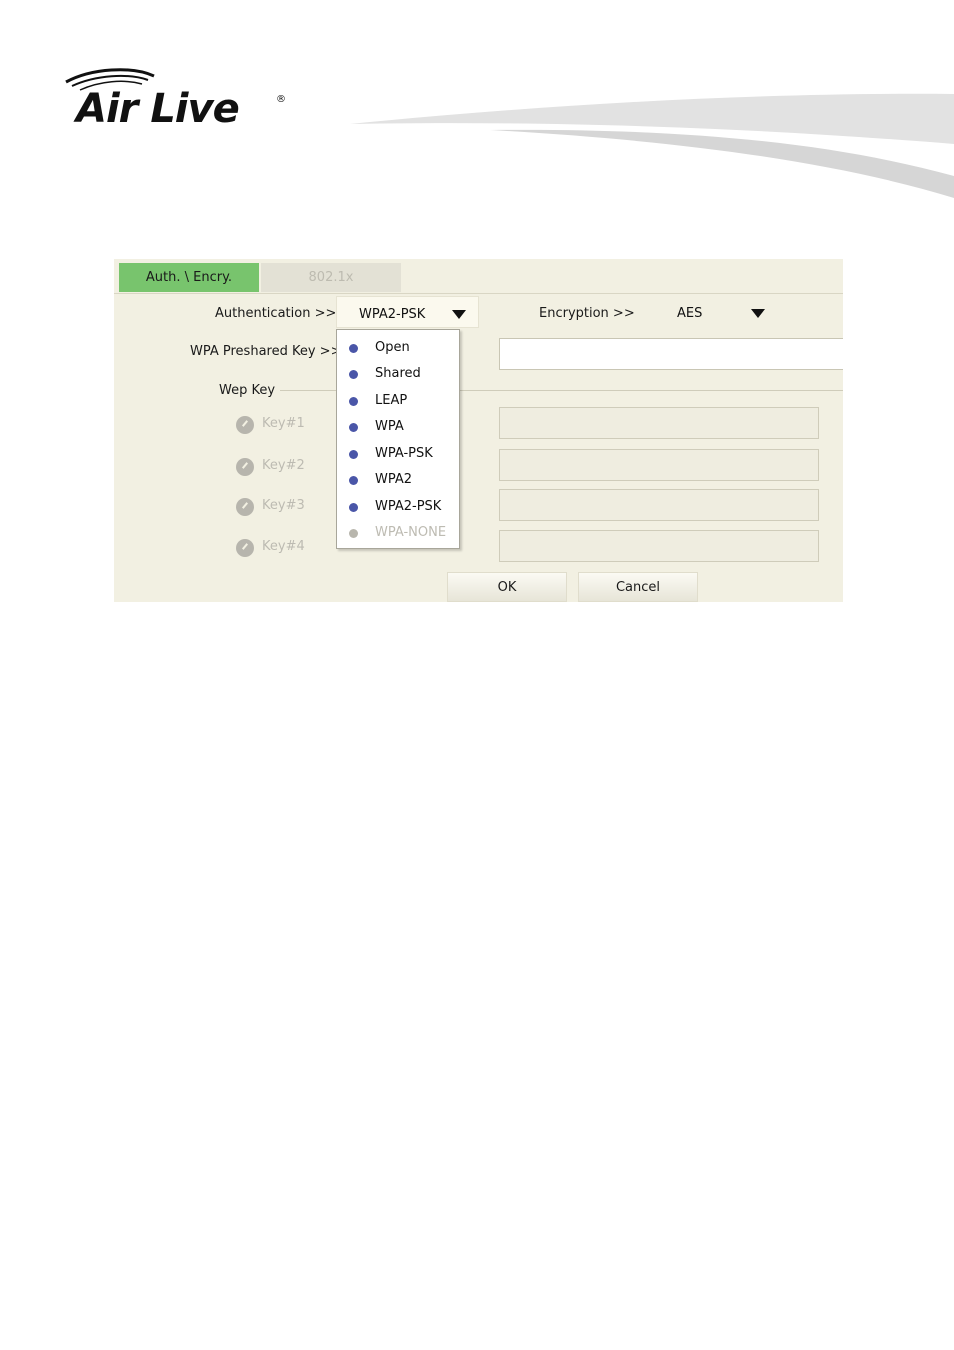 This screenshot has width=954, height=1350. I want to click on wep-key-row: Key#1, so click(538, 424).